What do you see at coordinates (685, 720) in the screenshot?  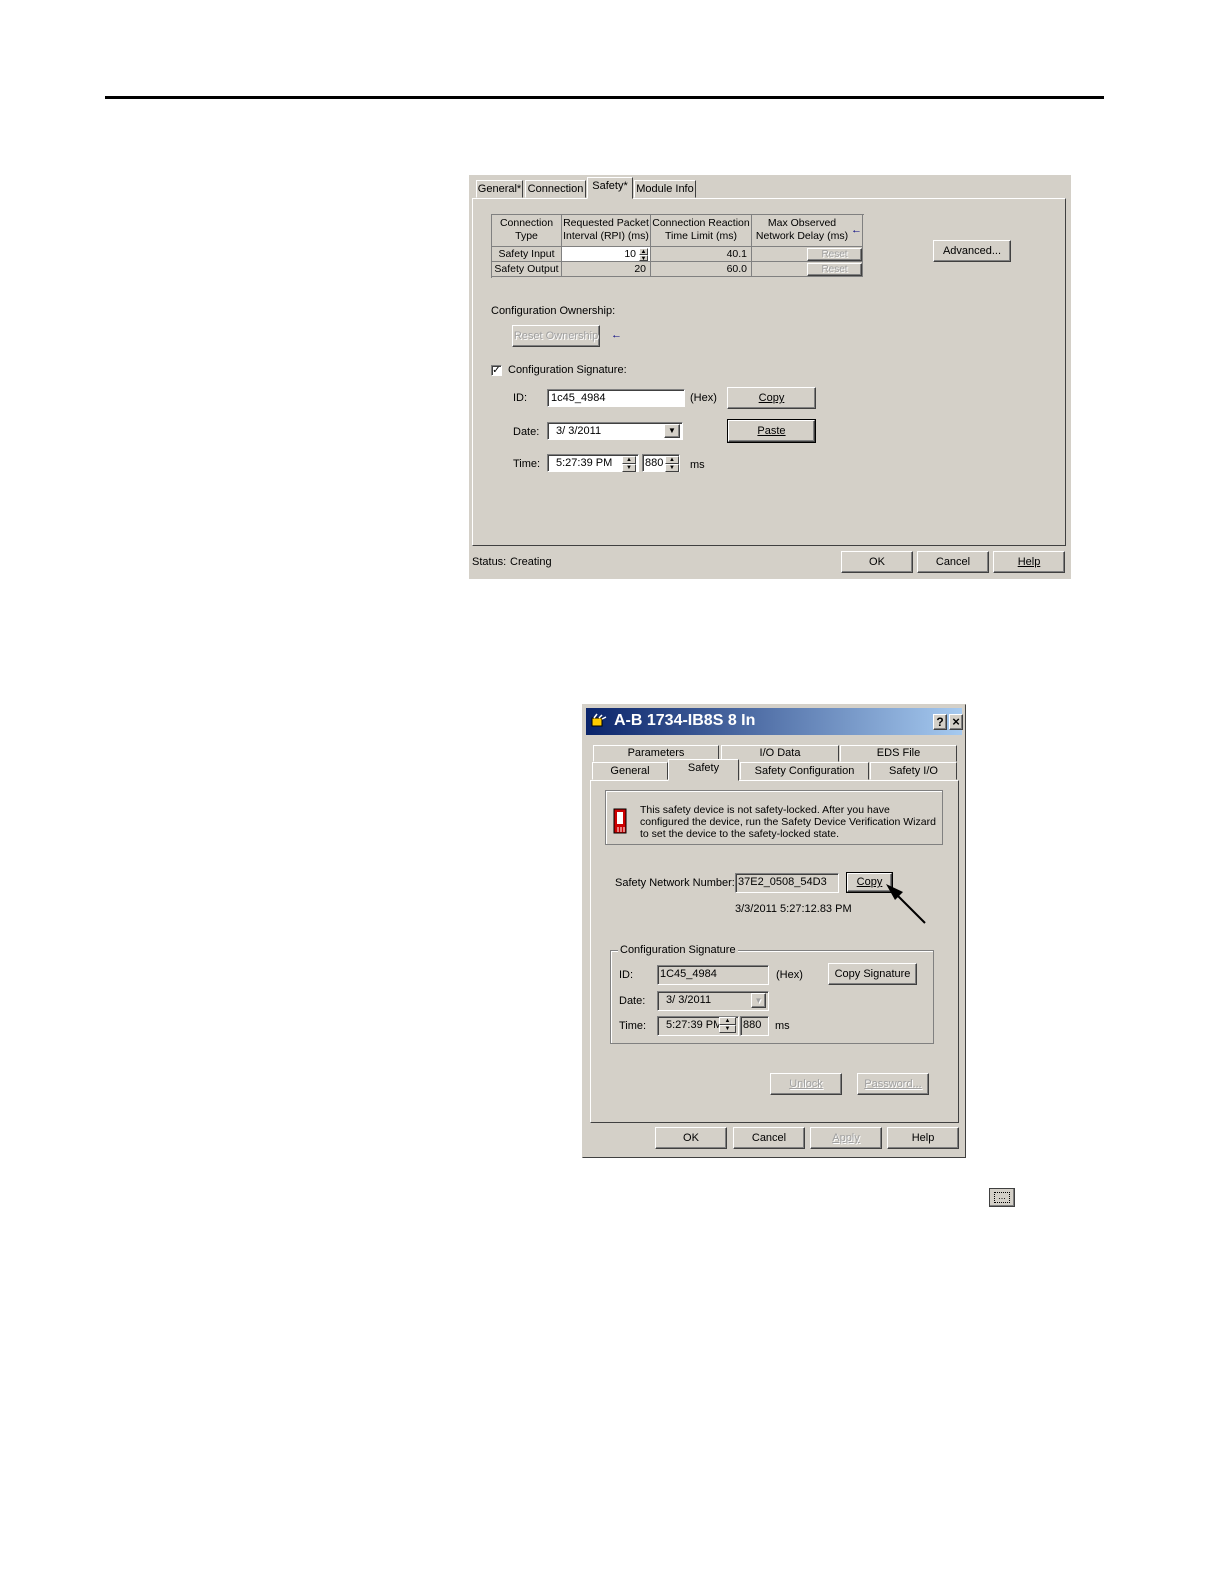 I see `window-title: A-B 1734-IB8S 8 In` at bounding box center [685, 720].